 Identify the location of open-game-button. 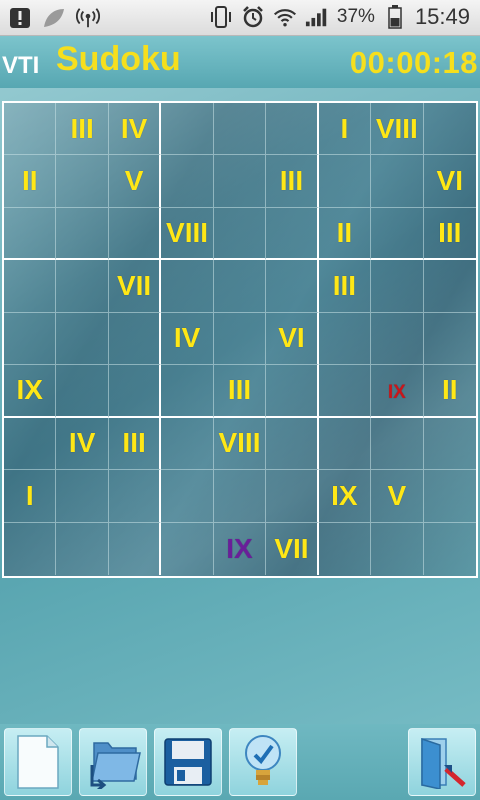
(113, 762).